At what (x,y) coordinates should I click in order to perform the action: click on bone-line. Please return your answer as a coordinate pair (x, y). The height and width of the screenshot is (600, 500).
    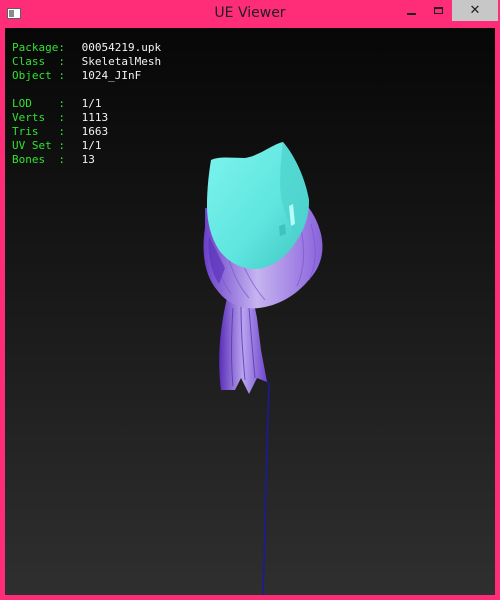
    Looking at the image, I should click on (266, 487).